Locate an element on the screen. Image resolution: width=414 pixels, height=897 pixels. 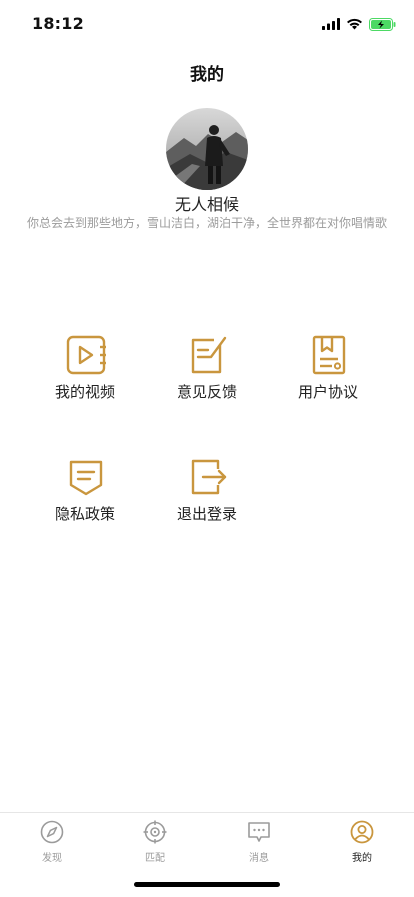
menu-item-my-videos: 我的视频 is located at coordinates (85, 375).